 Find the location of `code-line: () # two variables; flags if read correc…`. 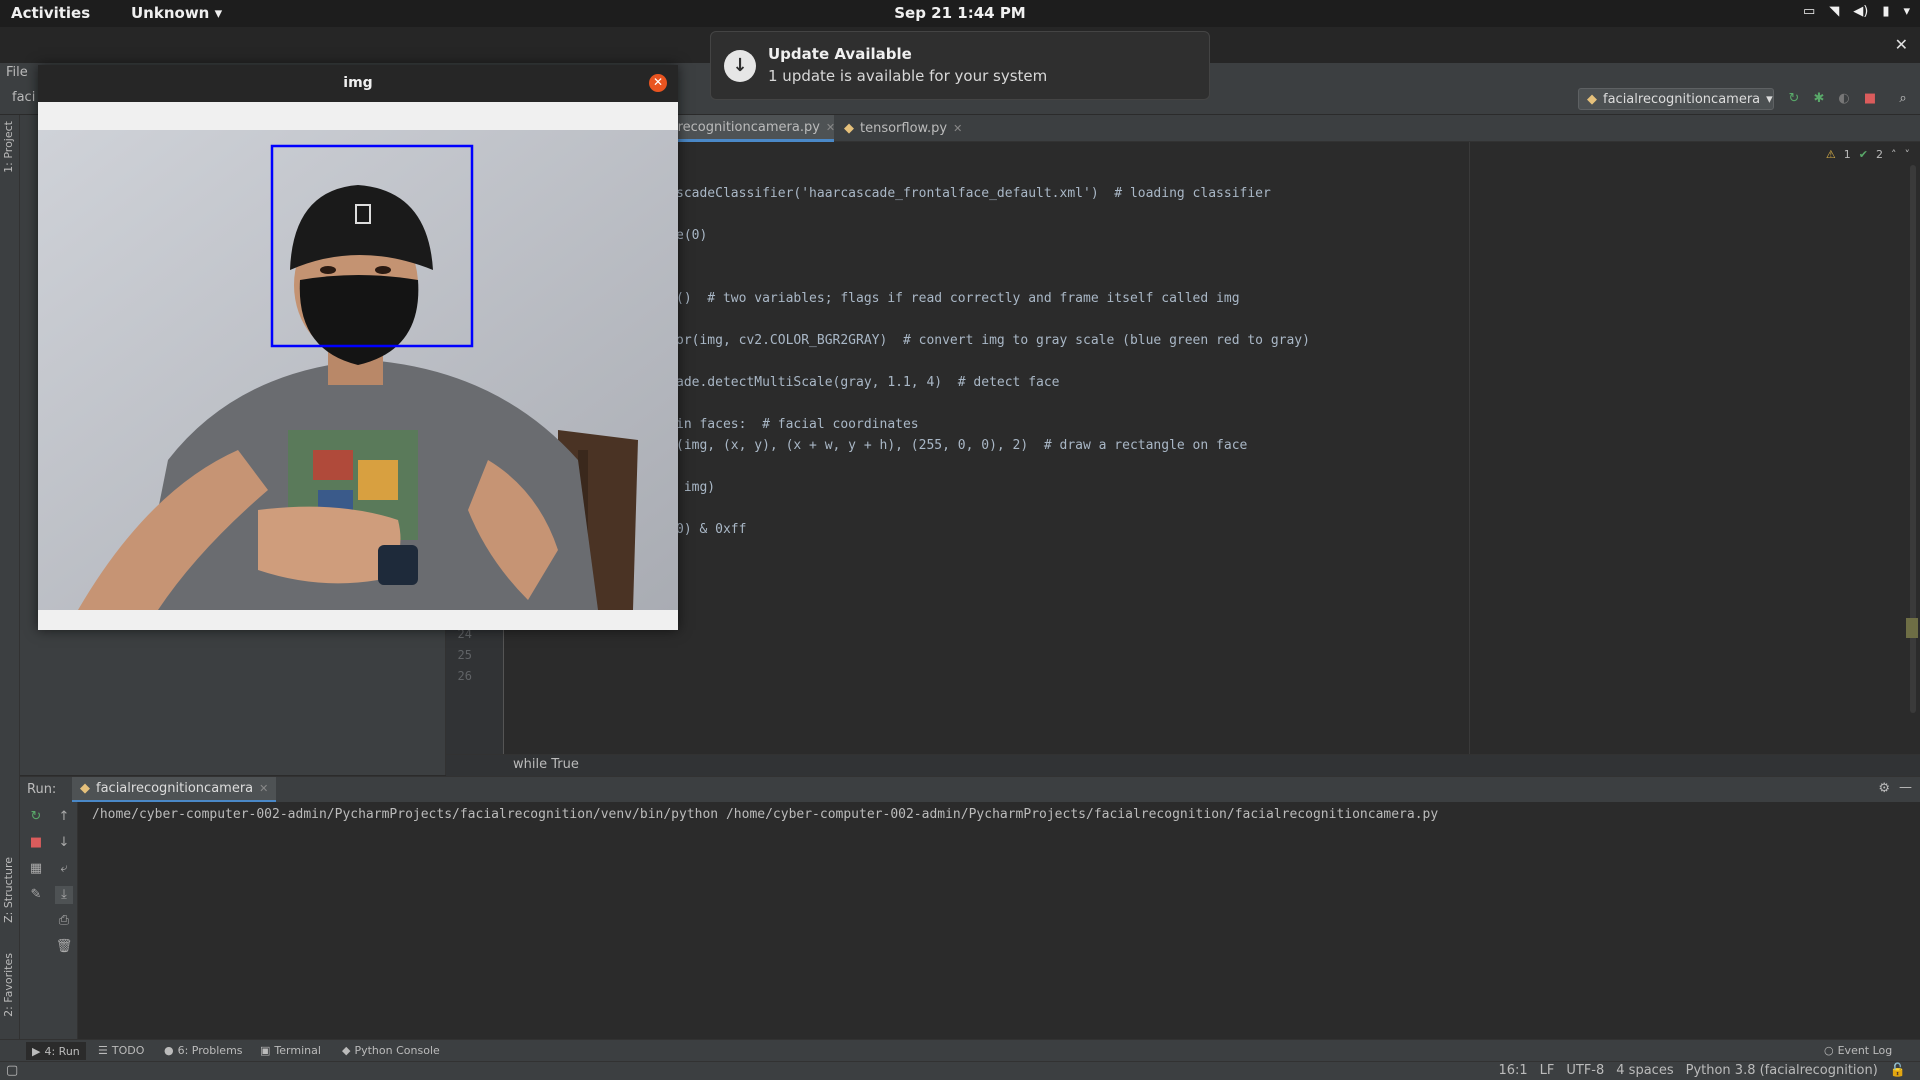

code-line: () # two variables; flags if read correc… is located at coordinates (958, 298).